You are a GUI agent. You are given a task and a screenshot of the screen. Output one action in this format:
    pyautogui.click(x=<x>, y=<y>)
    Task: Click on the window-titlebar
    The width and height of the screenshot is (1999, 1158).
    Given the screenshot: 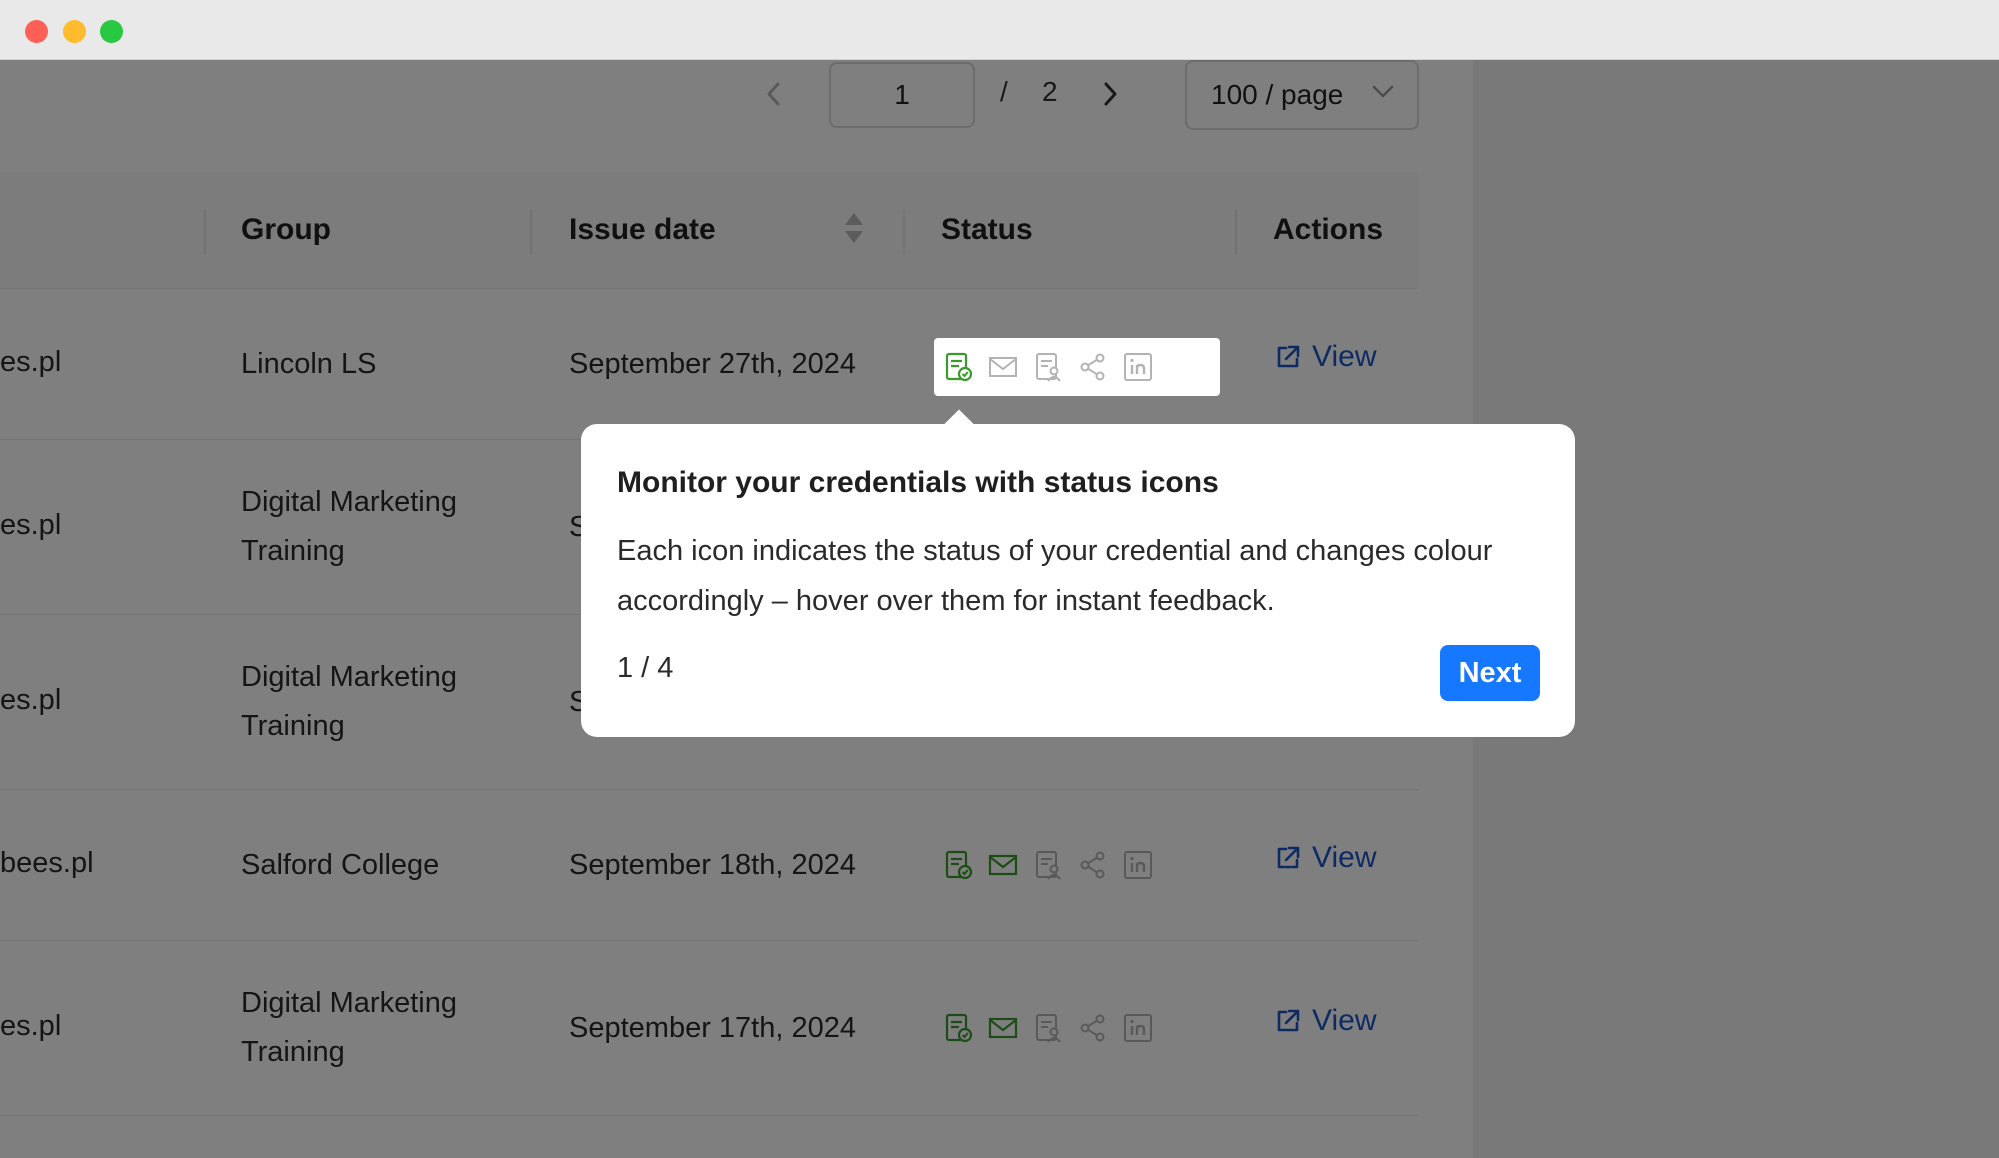 What is the action you would take?
    pyautogui.click(x=999, y=30)
    